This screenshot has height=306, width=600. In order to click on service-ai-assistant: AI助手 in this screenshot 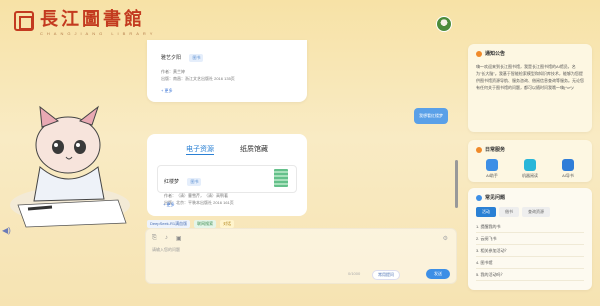, I will do `click(492, 169)`.